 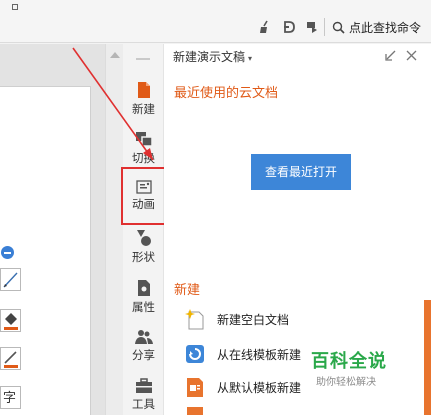 What do you see at coordinates (115, 55) in the screenshot?
I see `scroll-up-icon` at bounding box center [115, 55].